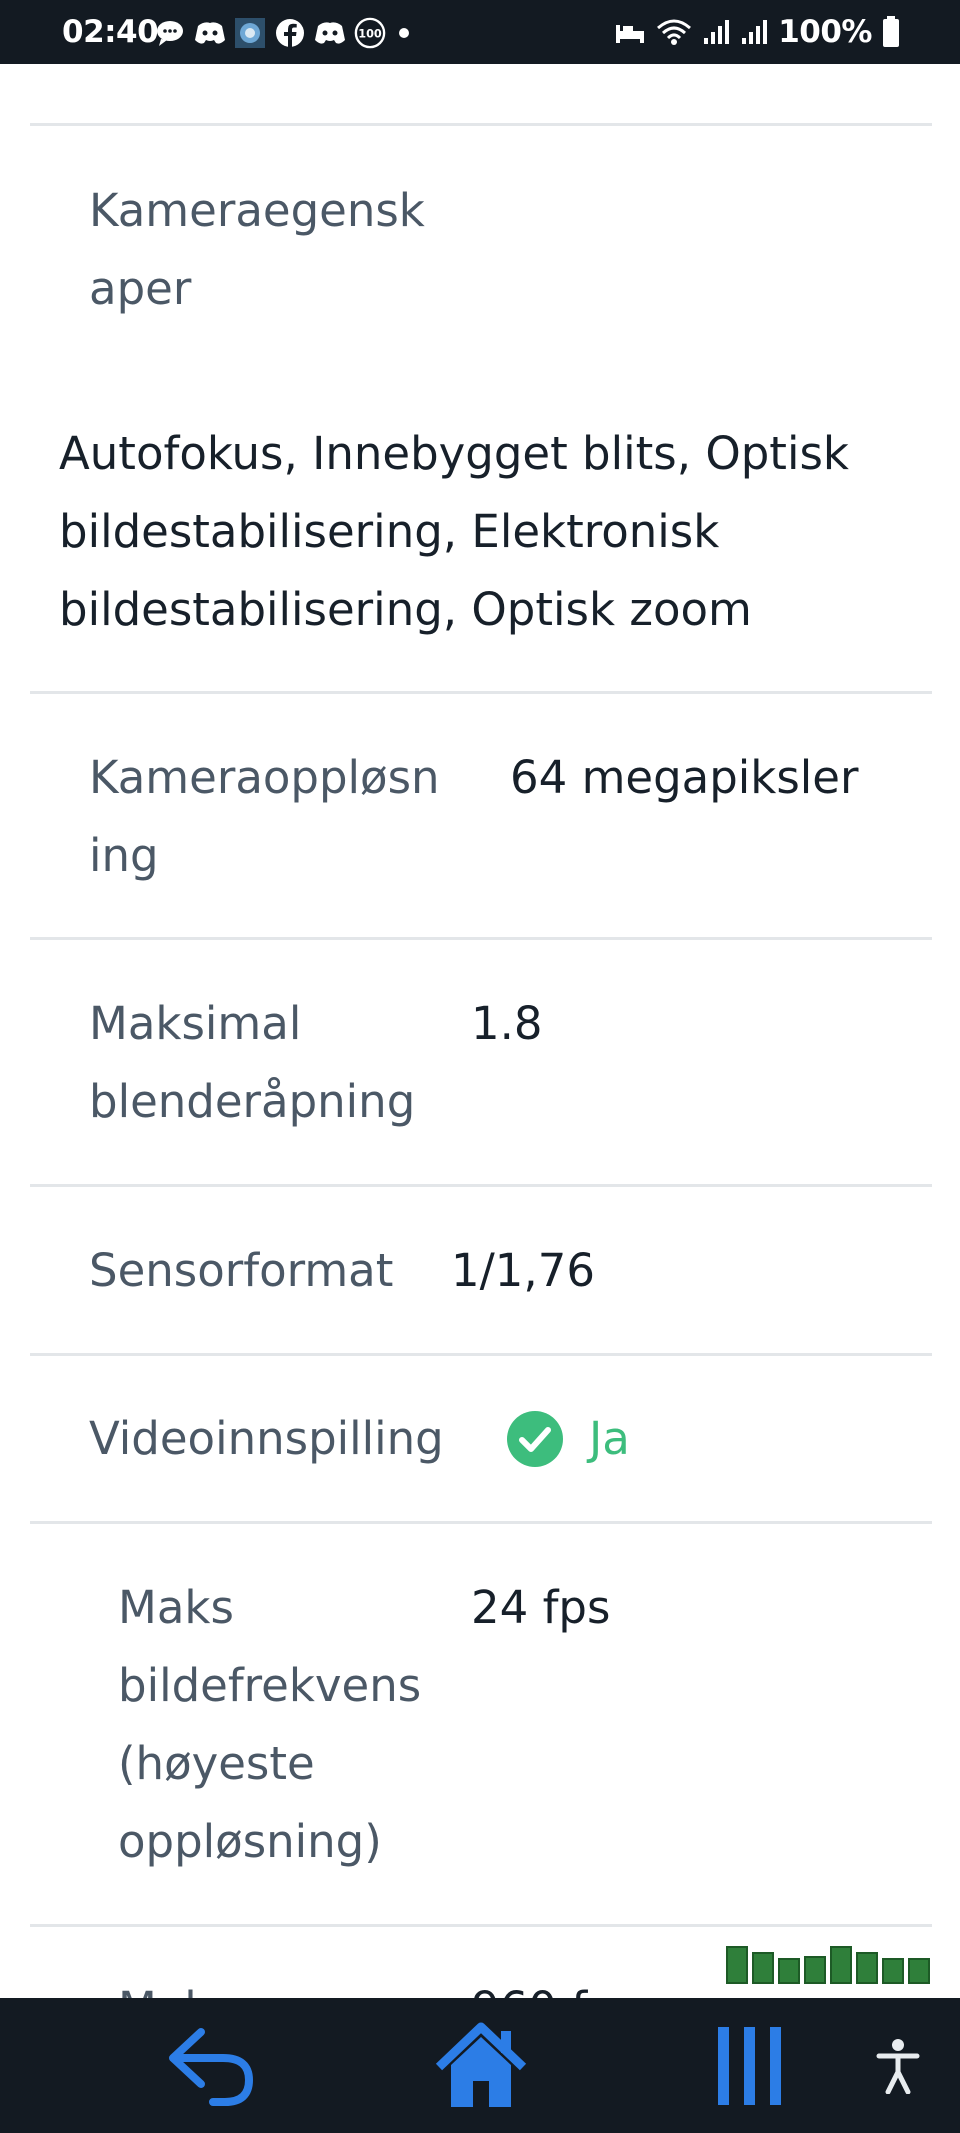  Describe the element at coordinates (290, 33) in the screenshot. I see `facebook-icon` at that location.